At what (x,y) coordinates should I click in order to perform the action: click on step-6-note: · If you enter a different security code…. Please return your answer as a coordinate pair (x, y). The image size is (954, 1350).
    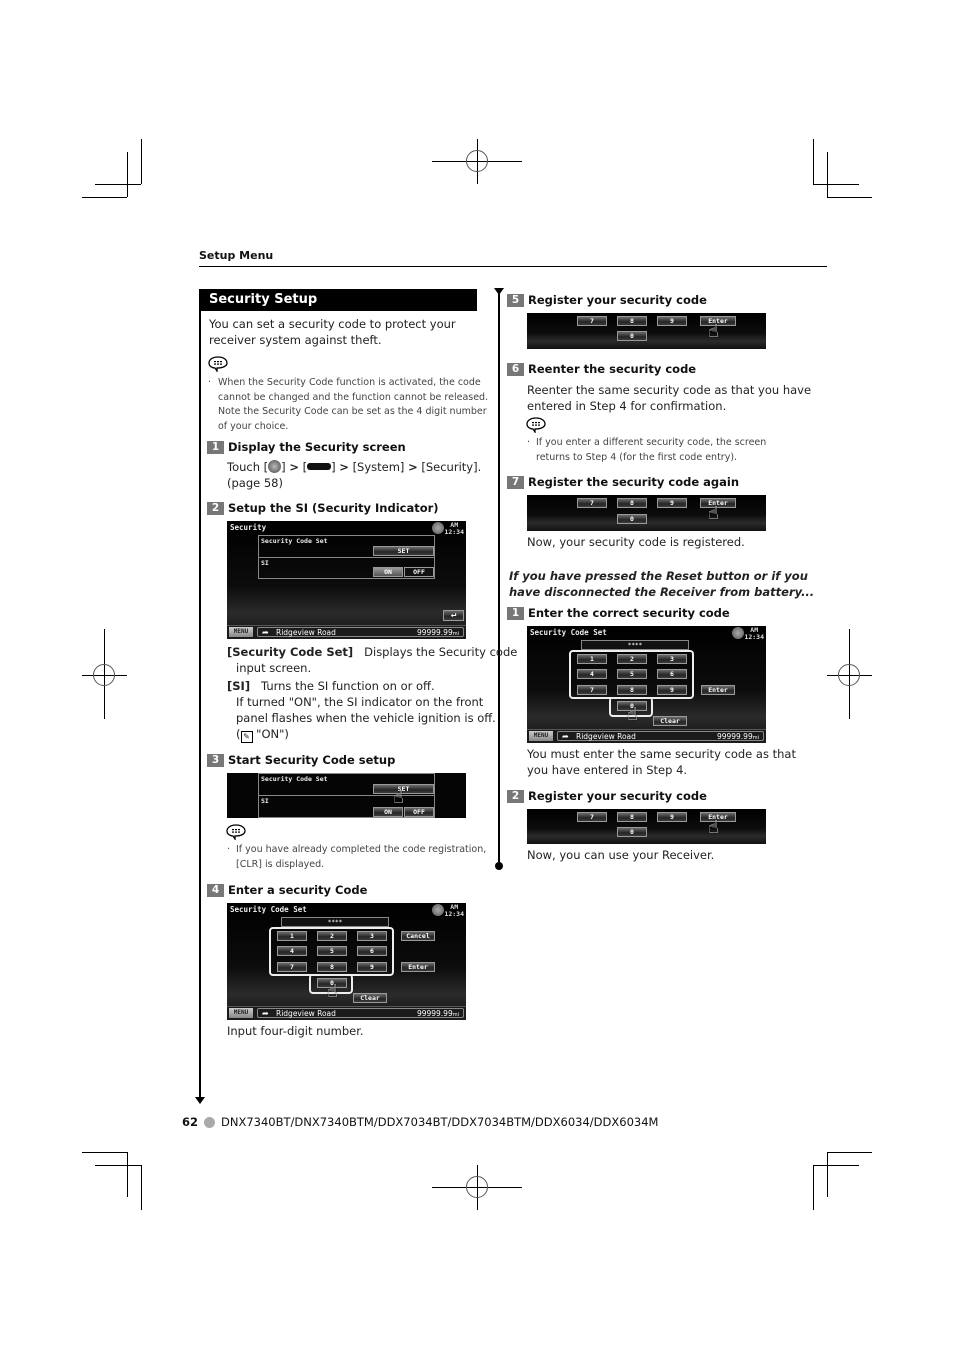
    Looking at the image, I should click on (647, 450).